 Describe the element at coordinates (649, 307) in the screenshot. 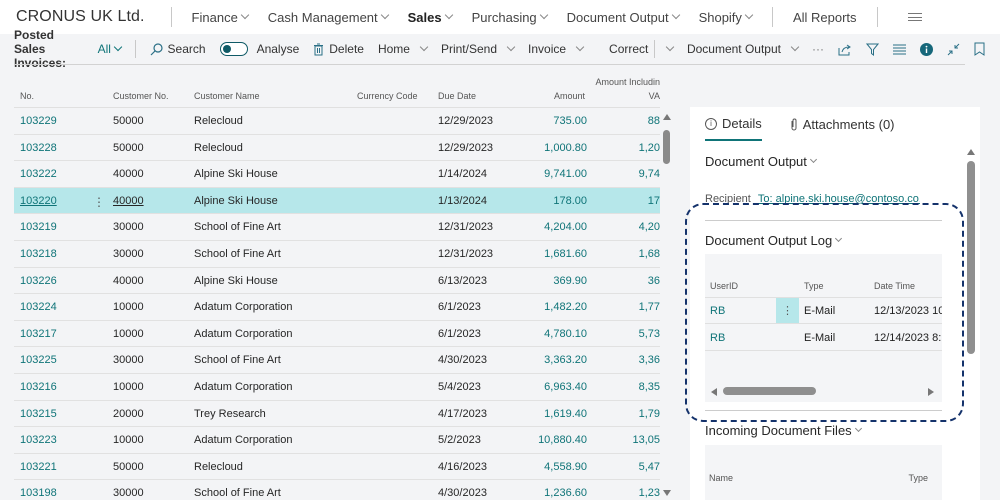

I see `amount-incl-vat: 1,77` at that location.